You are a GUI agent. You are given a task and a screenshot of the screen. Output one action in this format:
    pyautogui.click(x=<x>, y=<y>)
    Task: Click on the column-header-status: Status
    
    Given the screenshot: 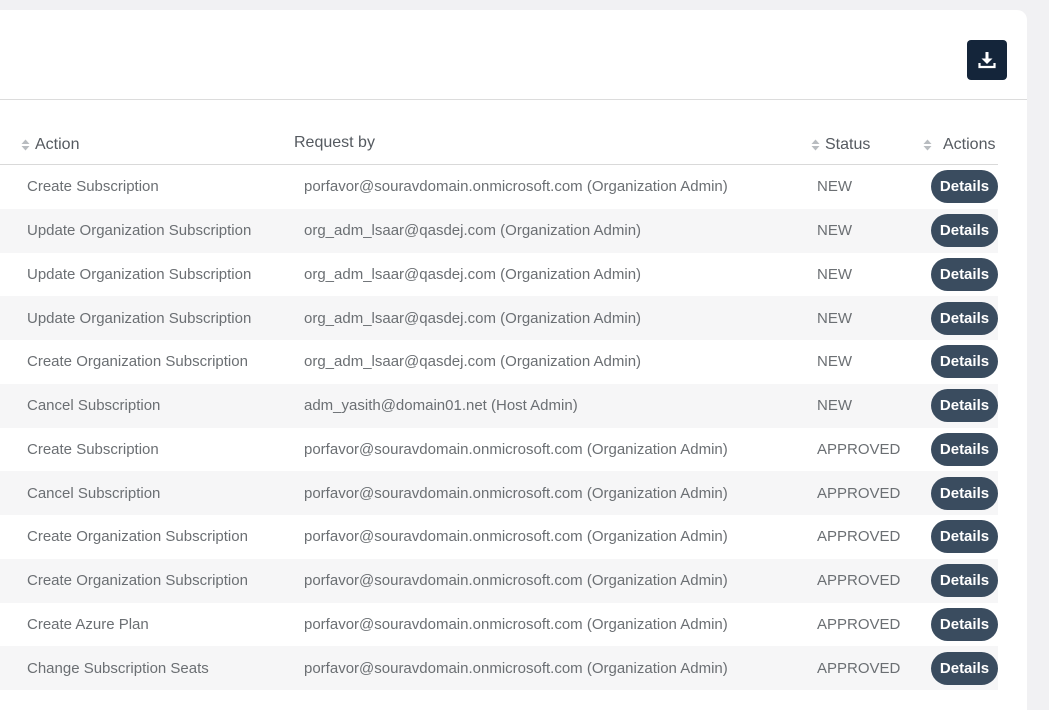 What is the action you would take?
    pyautogui.click(x=840, y=145)
    